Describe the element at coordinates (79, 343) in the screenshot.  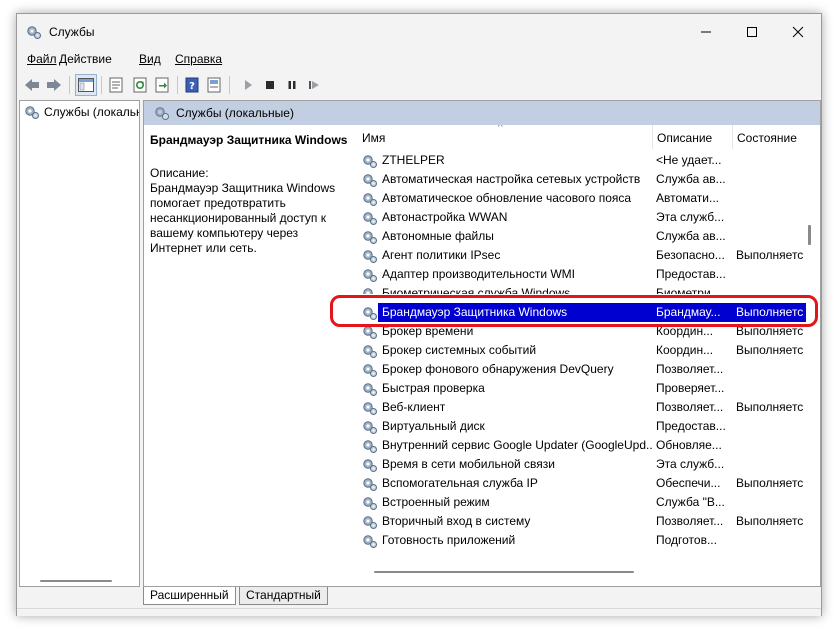
I see `console-tree: Службы (локальн` at that location.